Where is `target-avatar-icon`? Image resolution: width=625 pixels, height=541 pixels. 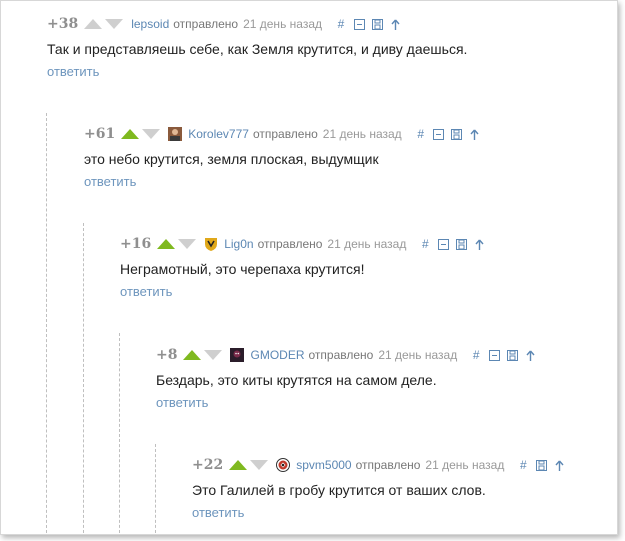 target-avatar-icon is located at coordinates (283, 465).